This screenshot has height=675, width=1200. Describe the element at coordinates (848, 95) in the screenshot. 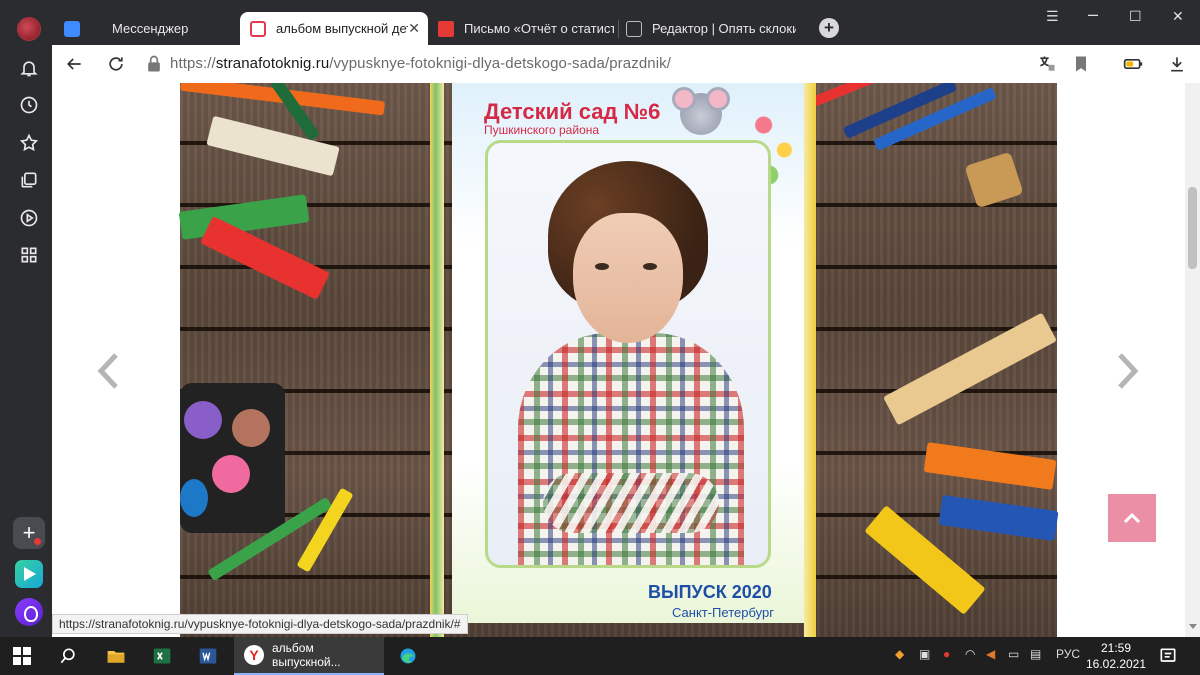

I see `marker-decoration` at that location.